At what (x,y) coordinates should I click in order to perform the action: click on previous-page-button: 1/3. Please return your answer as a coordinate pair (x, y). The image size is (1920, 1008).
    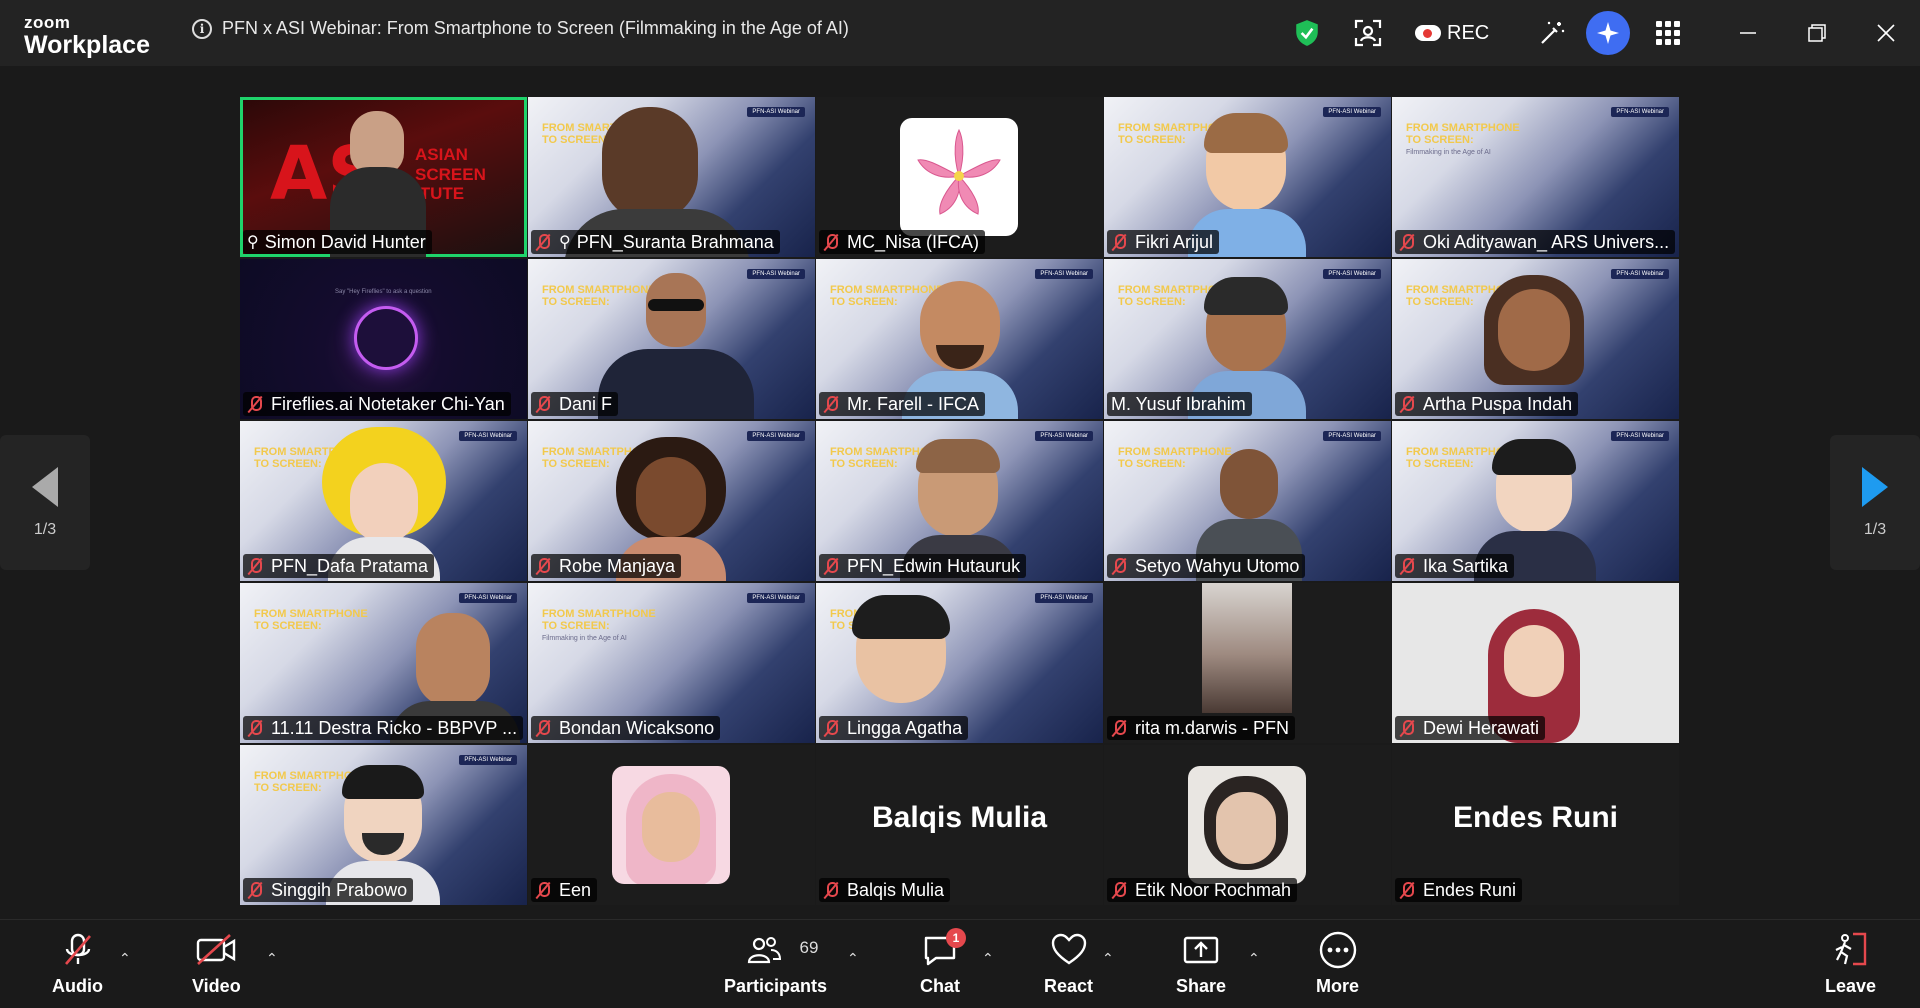
    Looking at the image, I should click on (45, 502).